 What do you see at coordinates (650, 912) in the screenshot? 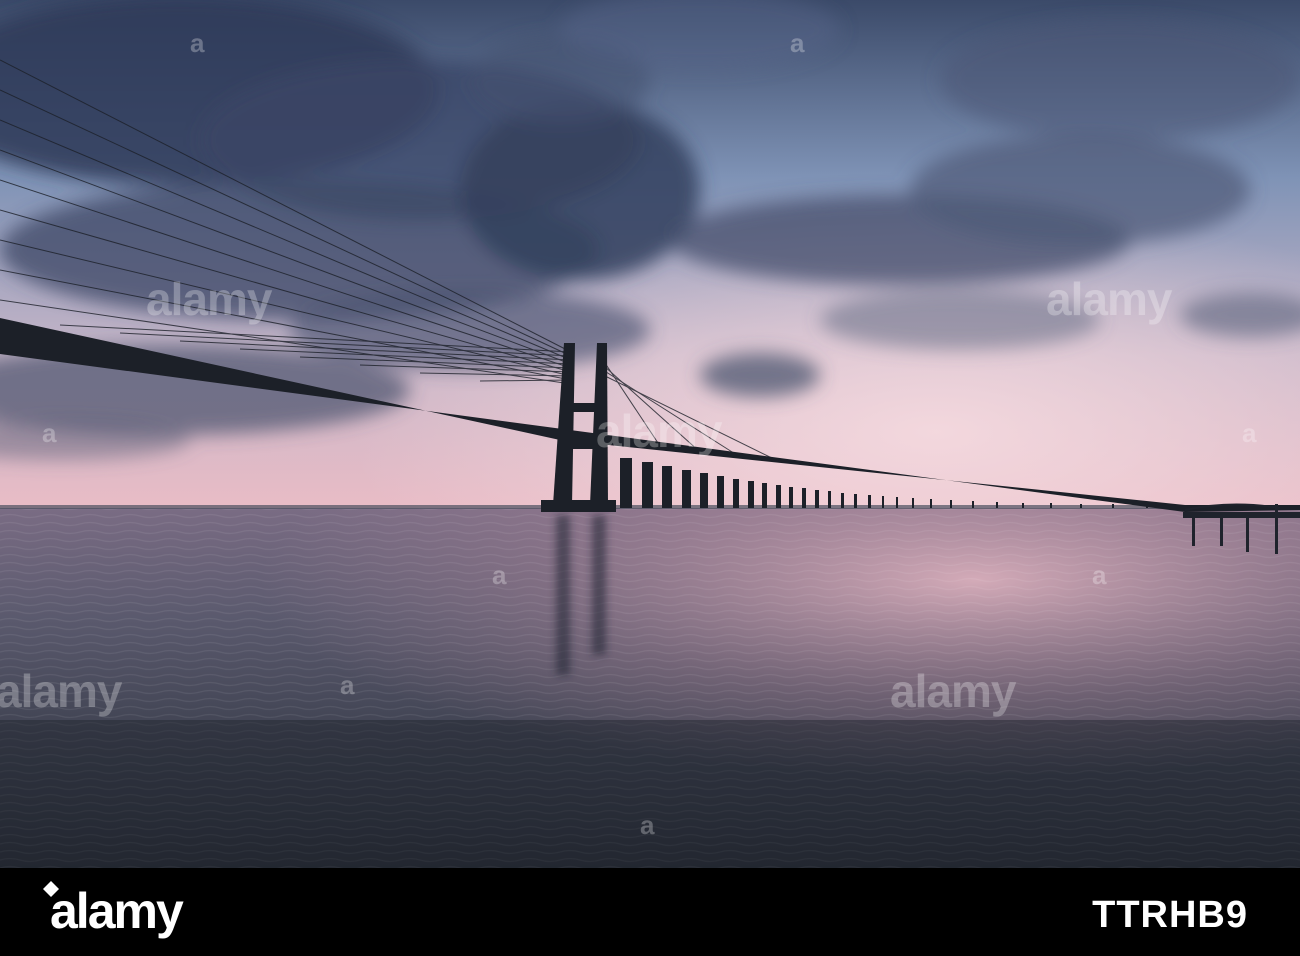
I see `stock-footer-bar: alamy TTRHB9` at bounding box center [650, 912].